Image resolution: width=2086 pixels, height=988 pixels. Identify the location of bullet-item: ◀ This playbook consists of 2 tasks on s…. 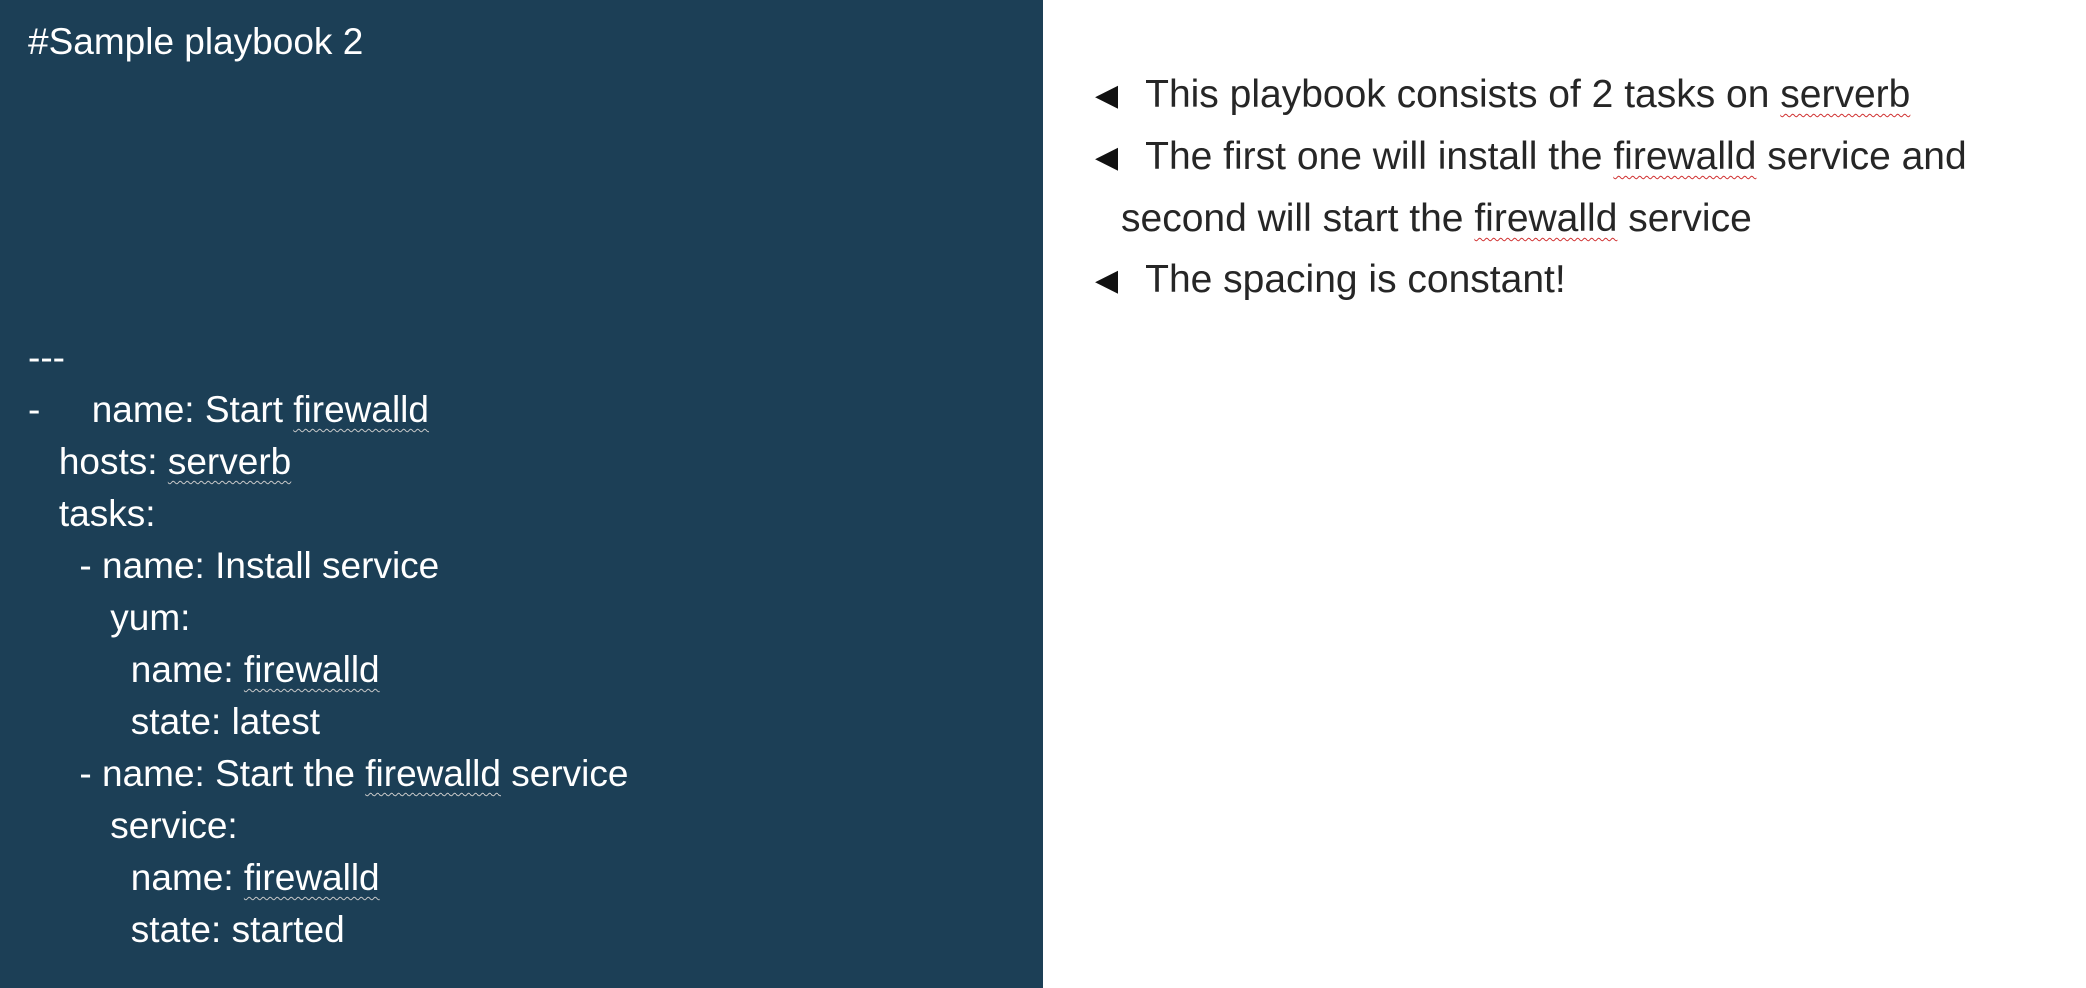
(1585, 95).